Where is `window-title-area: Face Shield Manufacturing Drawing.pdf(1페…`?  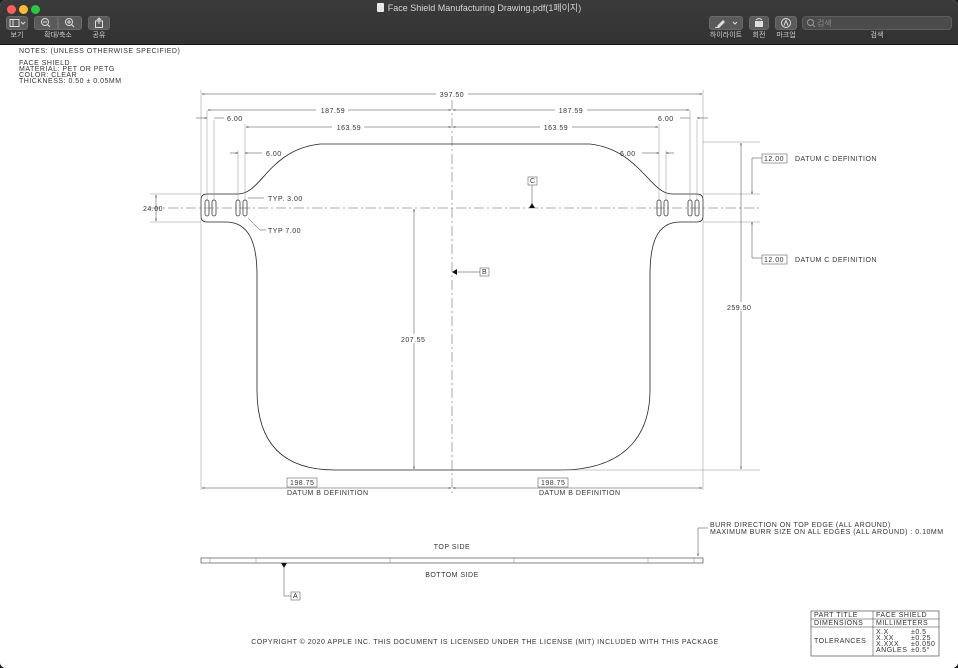
window-title-area: Face Shield Manufacturing Drawing.pdf(1페… is located at coordinates (479, 8).